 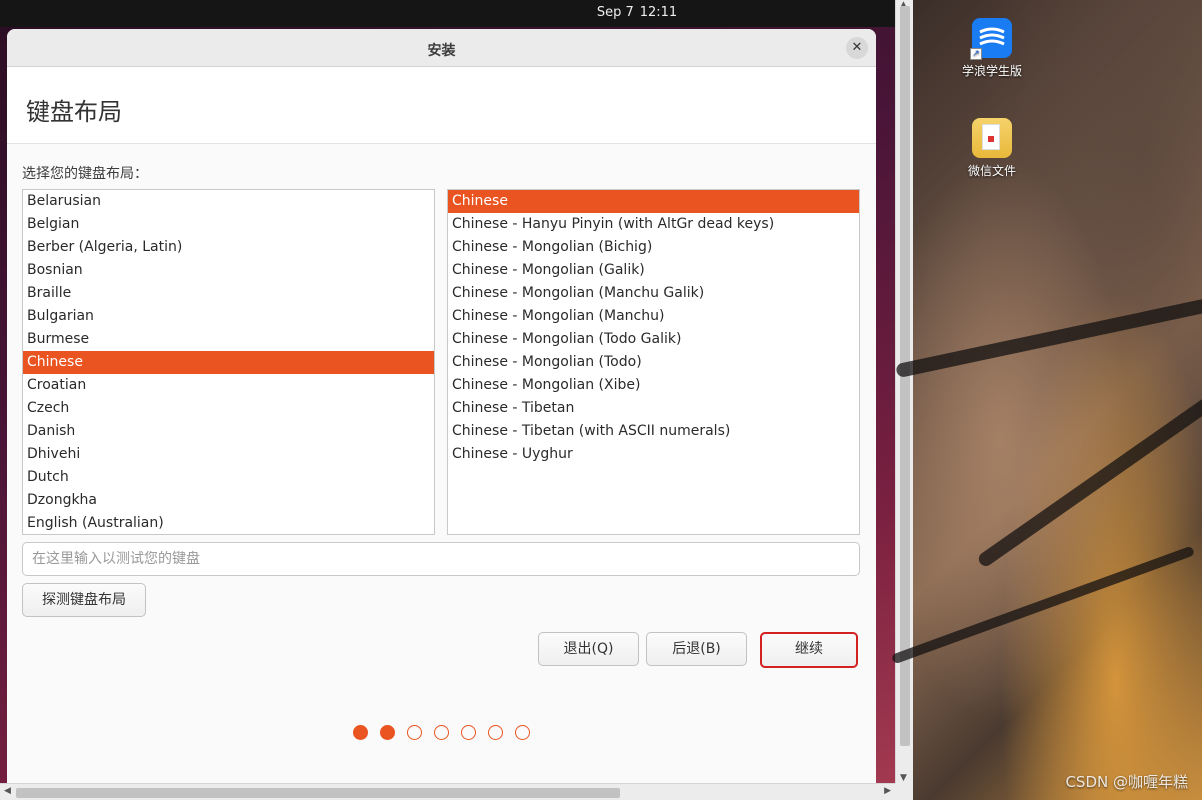 What do you see at coordinates (991, 71) in the screenshot?
I see `desktop-icon-label: 学浪学生版` at bounding box center [991, 71].